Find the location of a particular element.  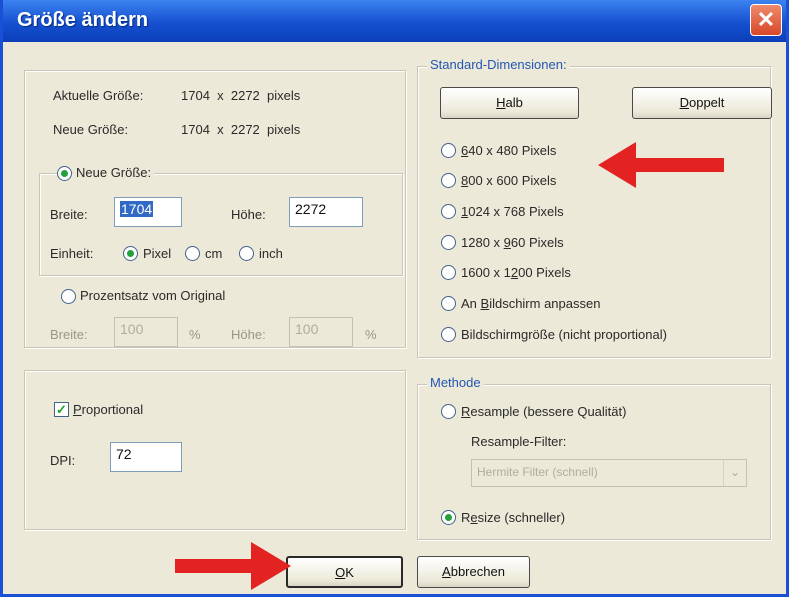

height-label: Höhe: is located at coordinates (248, 214).